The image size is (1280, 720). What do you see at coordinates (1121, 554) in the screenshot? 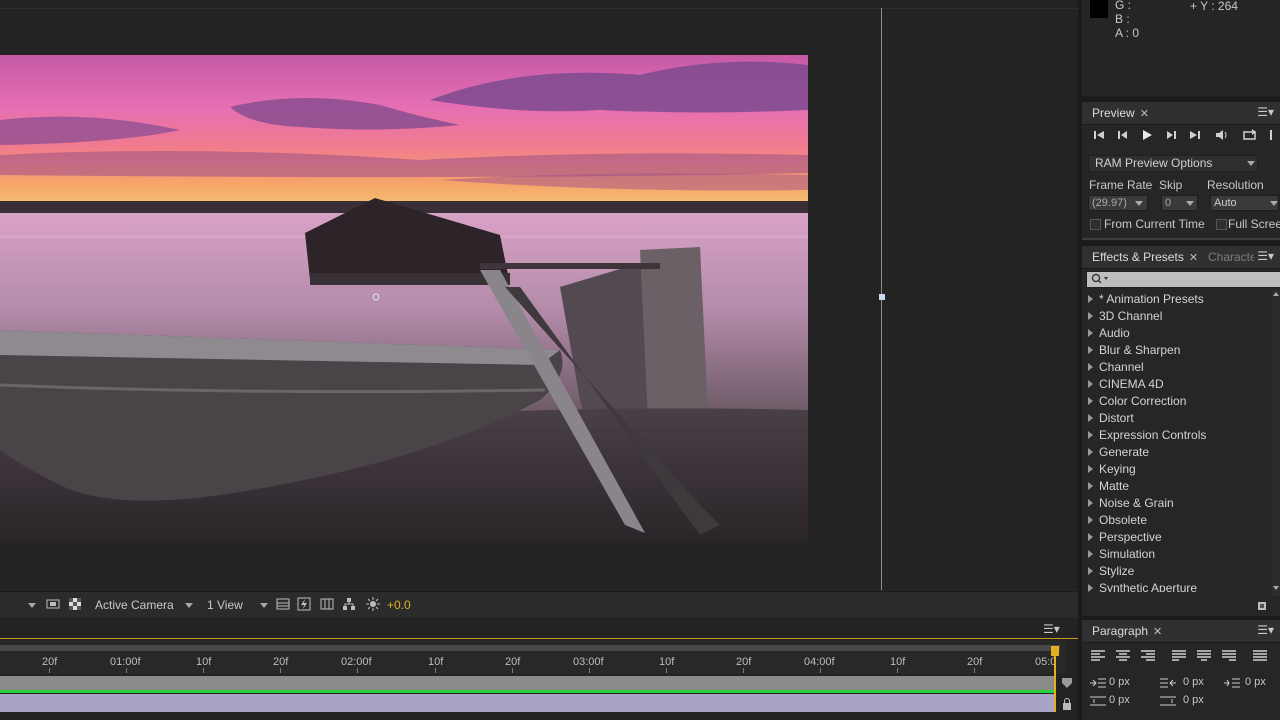
I see `effect-category-simulation: Simulation` at bounding box center [1121, 554].